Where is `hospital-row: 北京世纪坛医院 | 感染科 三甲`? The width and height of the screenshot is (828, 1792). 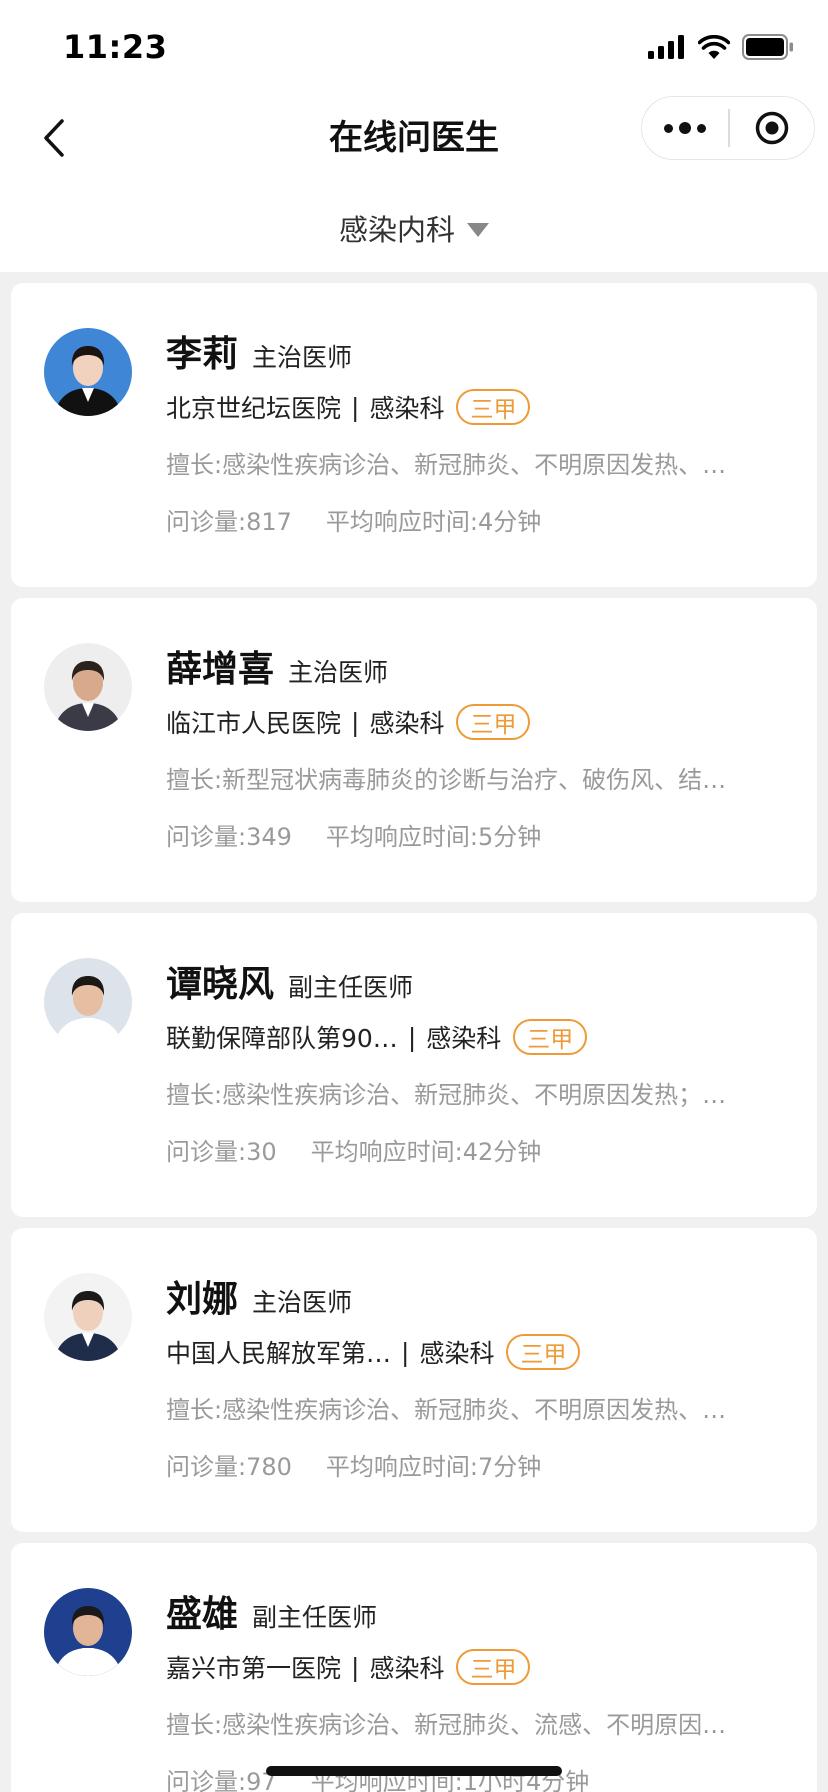 hospital-row: 北京世纪坛医院 | 感染科 三甲 is located at coordinates (471, 407).